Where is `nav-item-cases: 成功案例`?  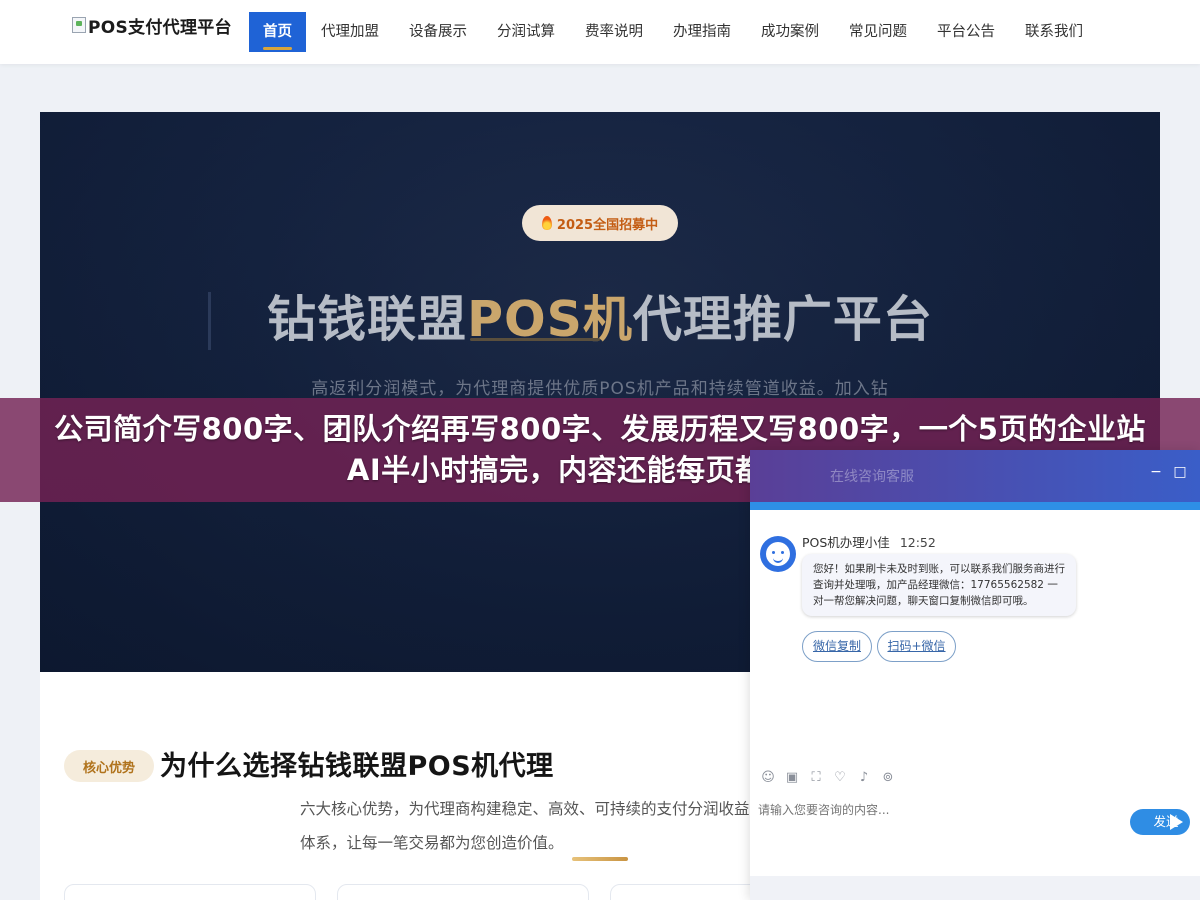 nav-item-cases: 成功案例 is located at coordinates (790, 32).